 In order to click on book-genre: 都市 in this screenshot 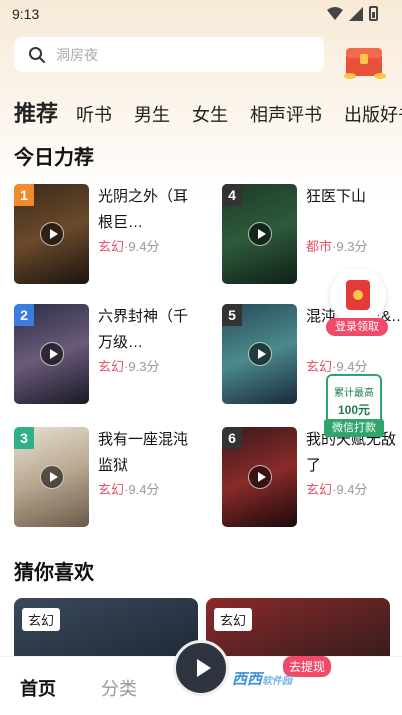, I will do `click(319, 246)`.